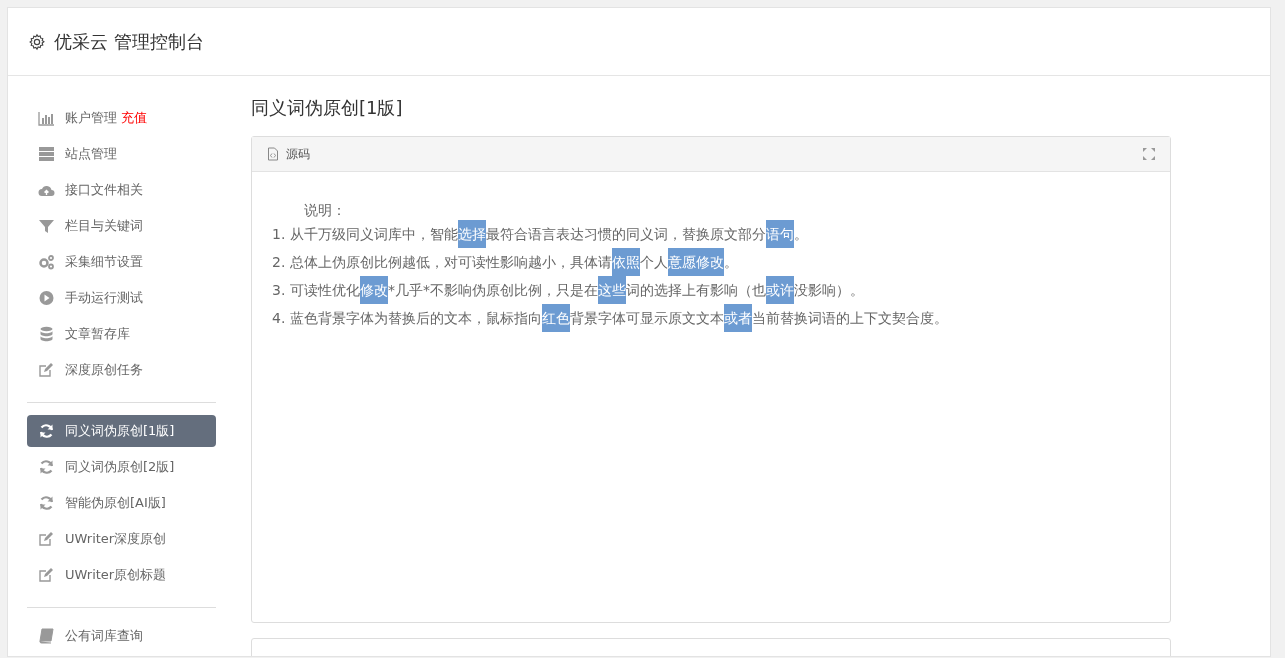  I want to click on instruction-text: 个人, so click(654, 262).